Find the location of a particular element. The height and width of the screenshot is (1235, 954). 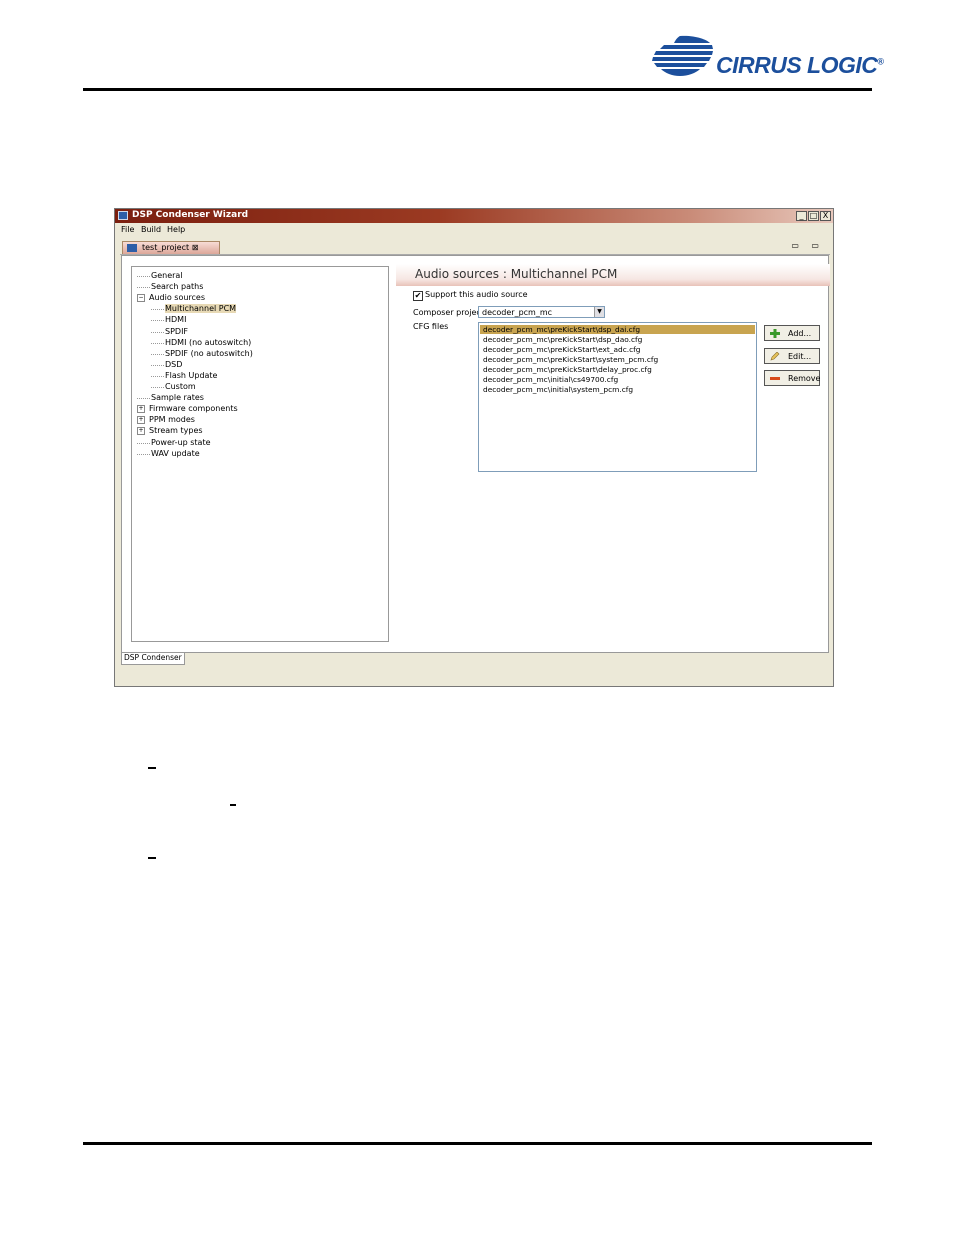

cfg-file-item: decoder_pcm_mc\preKickStart\ext_adc.cfg is located at coordinates (561, 349).